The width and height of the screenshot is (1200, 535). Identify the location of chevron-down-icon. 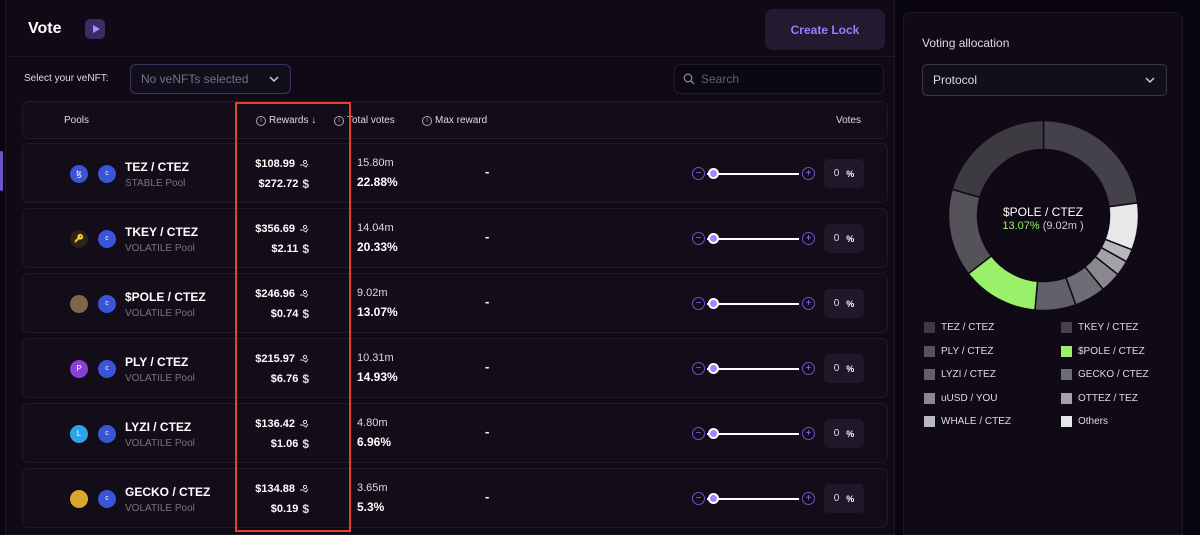
(274, 79).